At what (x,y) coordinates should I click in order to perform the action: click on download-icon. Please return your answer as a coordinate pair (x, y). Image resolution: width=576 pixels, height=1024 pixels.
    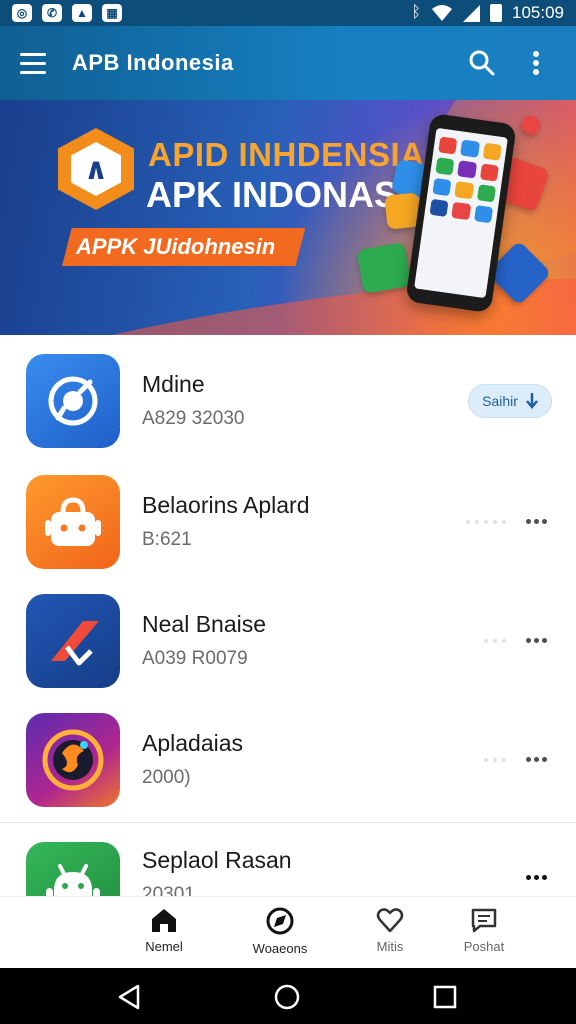
    Looking at the image, I should click on (531, 400).